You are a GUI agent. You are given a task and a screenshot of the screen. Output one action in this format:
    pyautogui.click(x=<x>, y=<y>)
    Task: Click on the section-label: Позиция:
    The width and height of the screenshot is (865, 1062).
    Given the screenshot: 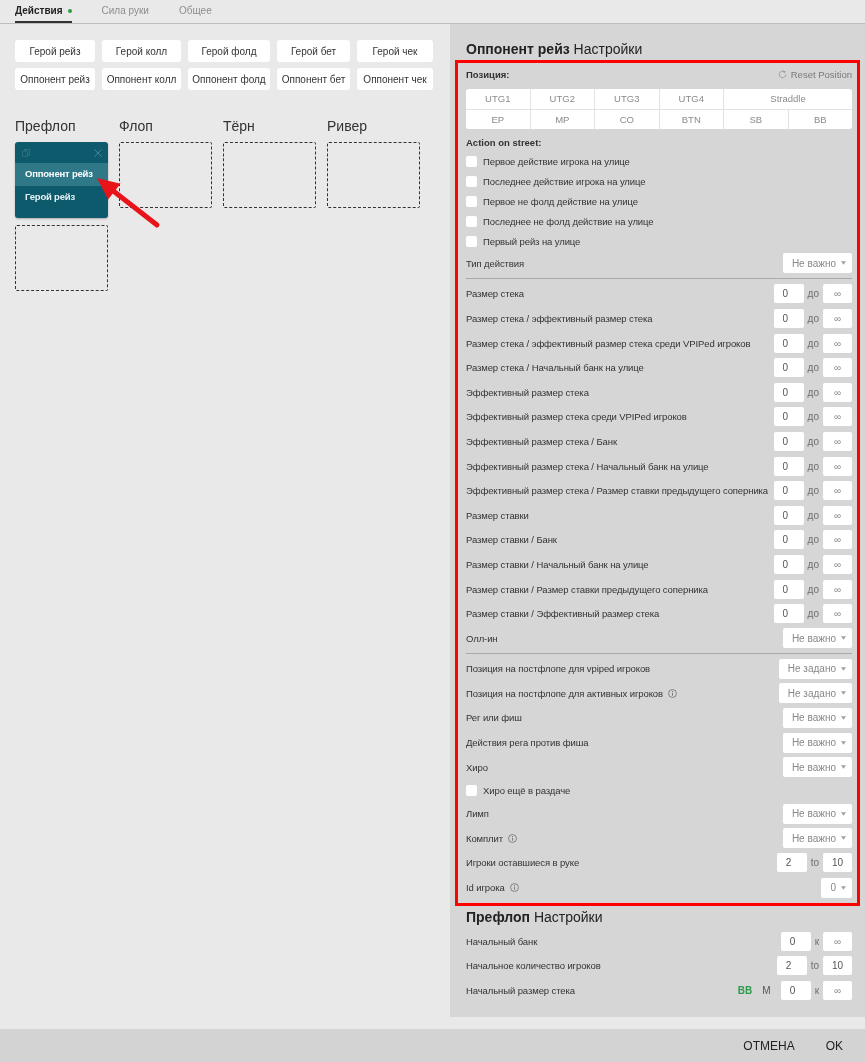 What is the action you would take?
    pyautogui.click(x=488, y=74)
    